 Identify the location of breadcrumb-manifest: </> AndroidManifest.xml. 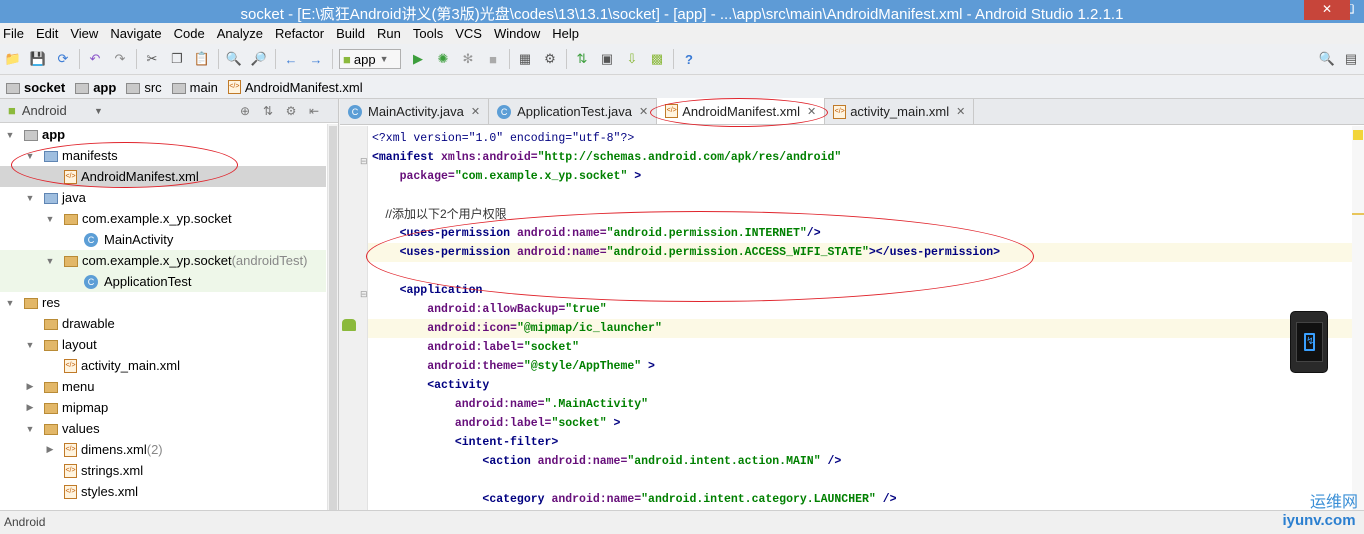
(295, 87).